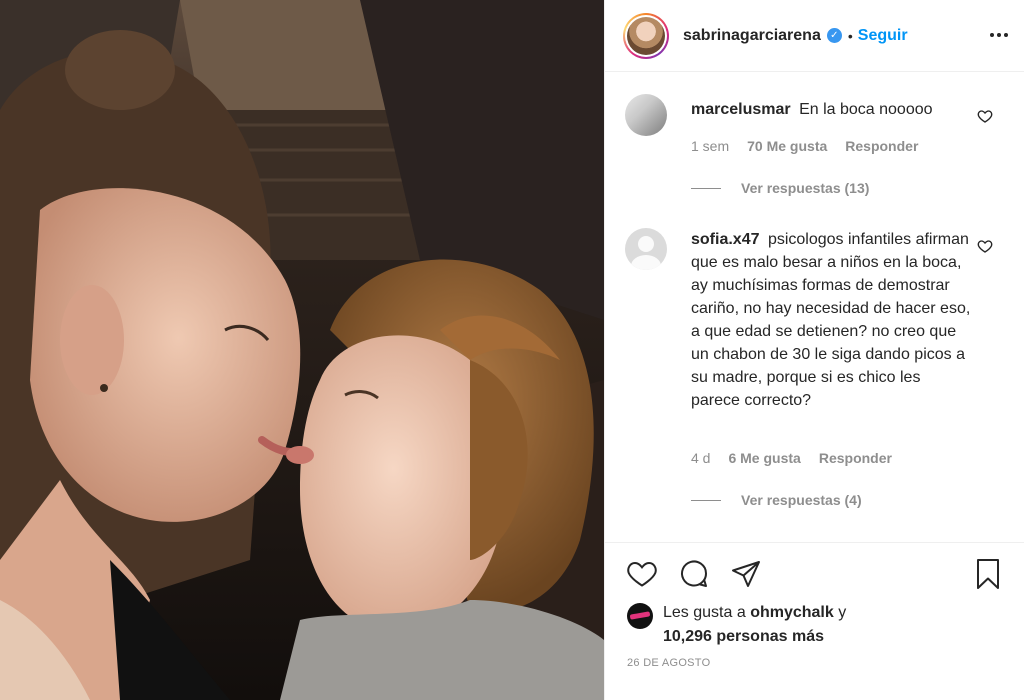 The height and width of the screenshot is (700, 1024). What do you see at coordinates (805, 188) in the screenshot?
I see `view-replies-label: Ver respuestas (13)` at bounding box center [805, 188].